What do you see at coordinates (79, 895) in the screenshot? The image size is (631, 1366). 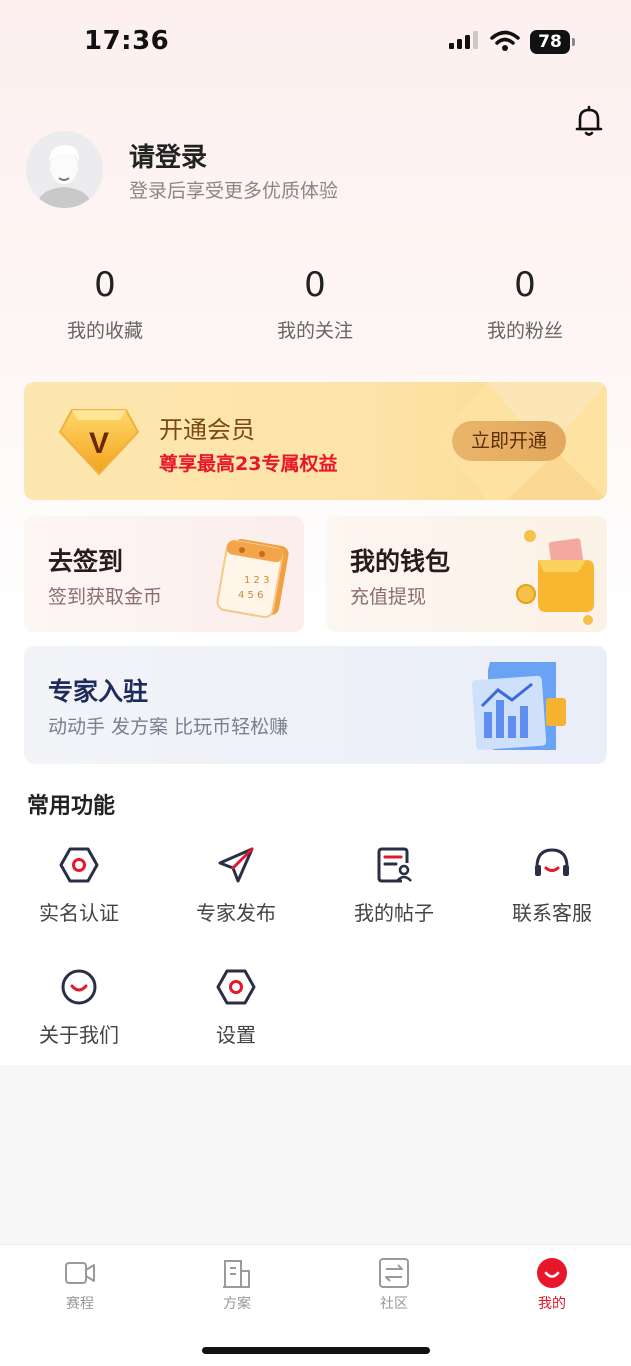 I see `func-real-name: 实名认证` at bounding box center [79, 895].